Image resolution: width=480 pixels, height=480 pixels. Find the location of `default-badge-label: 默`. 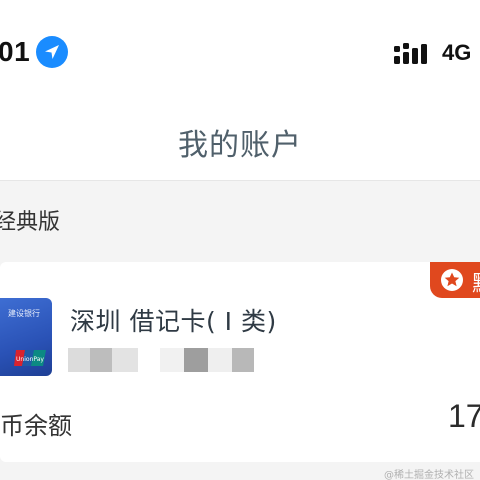

default-badge-label: 默 is located at coordinates (476, 282).